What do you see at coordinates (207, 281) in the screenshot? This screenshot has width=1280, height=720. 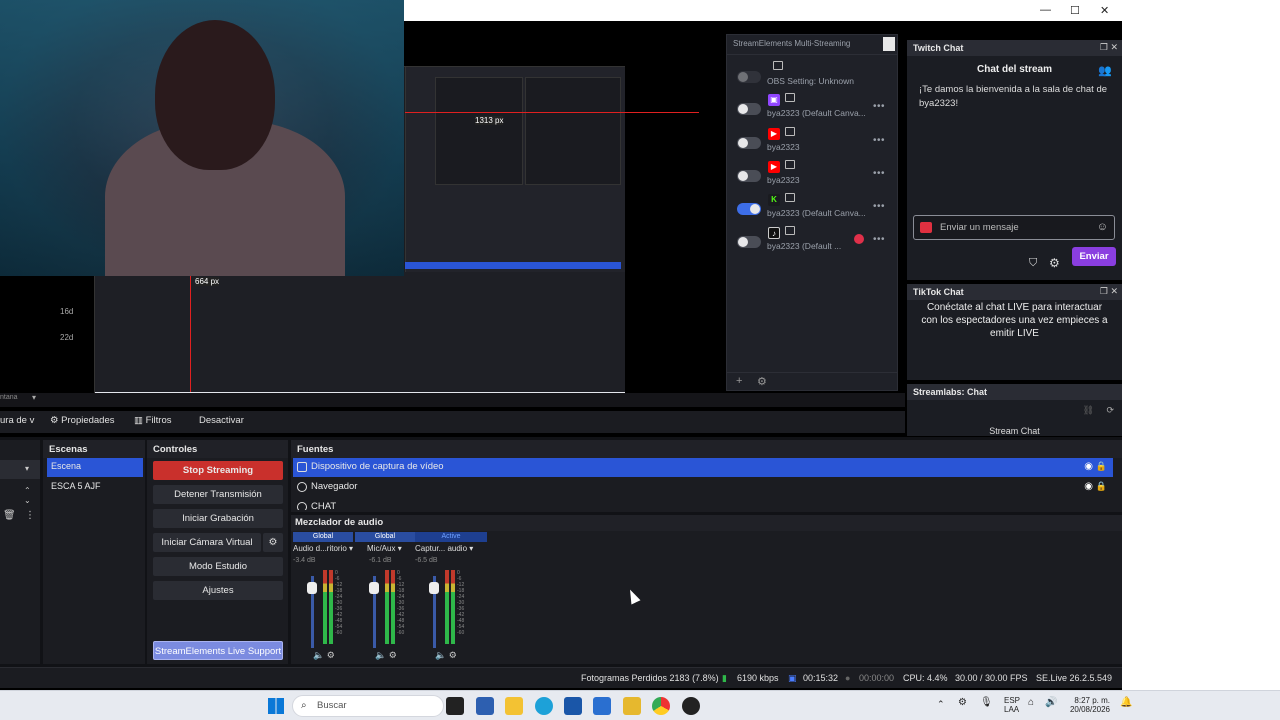 I see `nested-height-label: 664 px` at bounding box center [207, 281].